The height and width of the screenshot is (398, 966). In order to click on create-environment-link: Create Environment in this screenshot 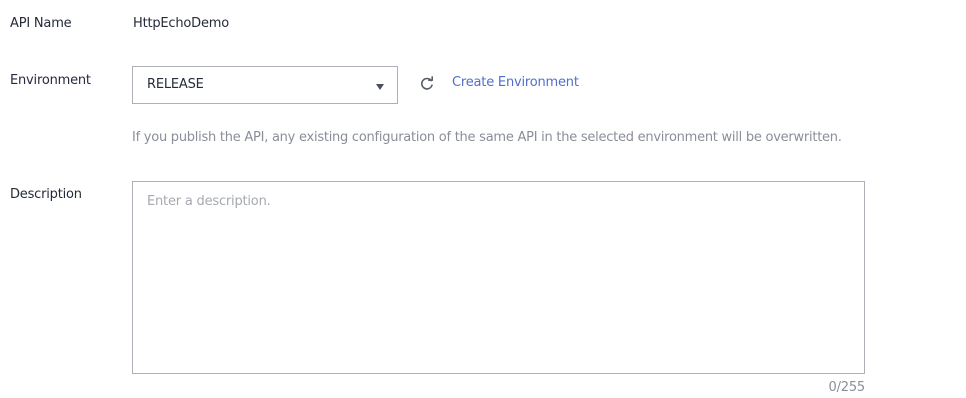, I will do `click(515, 82)`.